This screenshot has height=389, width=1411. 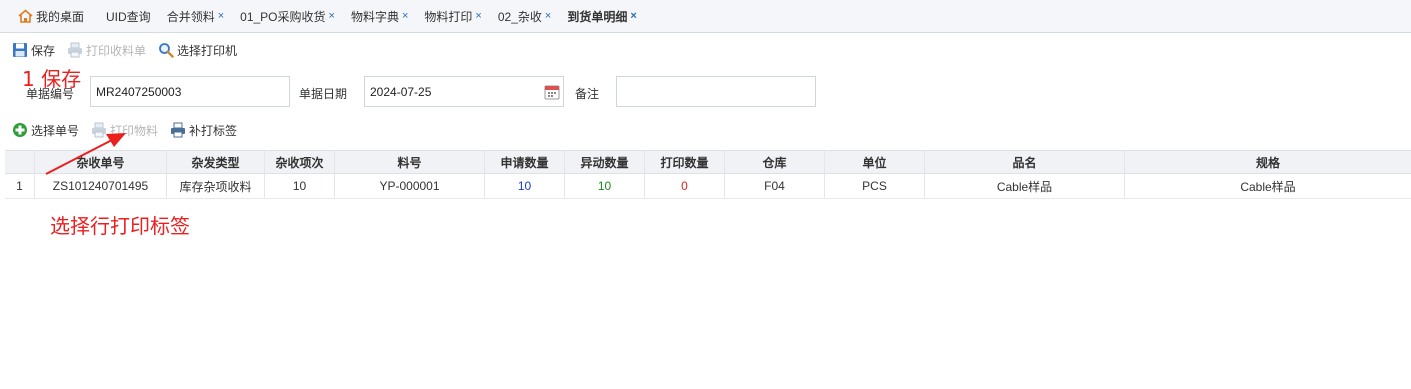 I want to click on doc-no-value: MR2407250003, so click(x=139, y=92).